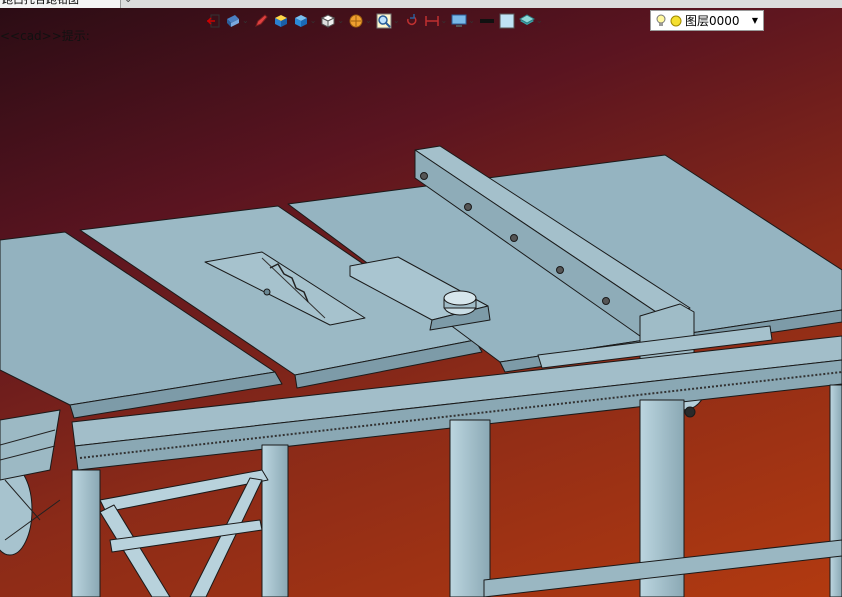 This screenshot has height=597, width=842. What do you see at coordinates (300, 21) in the screenshot?
I see `solid-box-blue-icon` at bounding box center [300, 21].